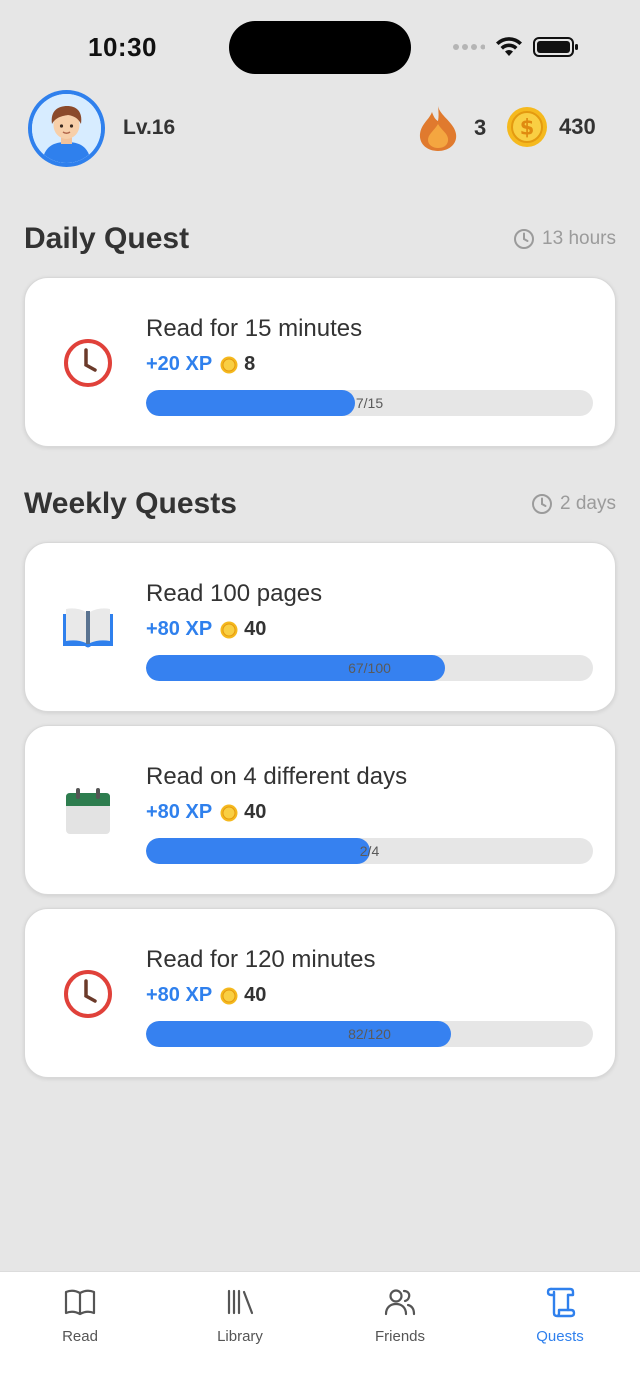 Image resolution: width=640 pixels, height=1391 pixels. I want to click on quest-card: Read on 4 different days +80 XP 40 2/4, so click(320, 810).